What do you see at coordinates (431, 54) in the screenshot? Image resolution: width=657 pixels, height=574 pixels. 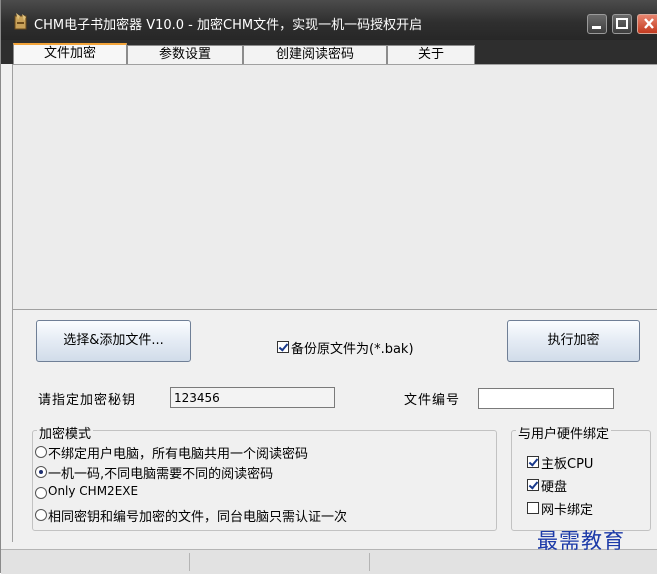 I see `tab-about: 关于` at bounding box center [431, 54].